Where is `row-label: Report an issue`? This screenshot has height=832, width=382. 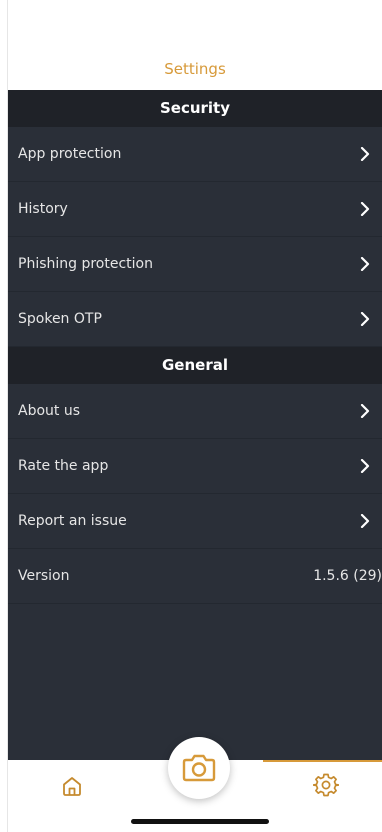
row-label: Report an issue is located at coordinates (72, 521).